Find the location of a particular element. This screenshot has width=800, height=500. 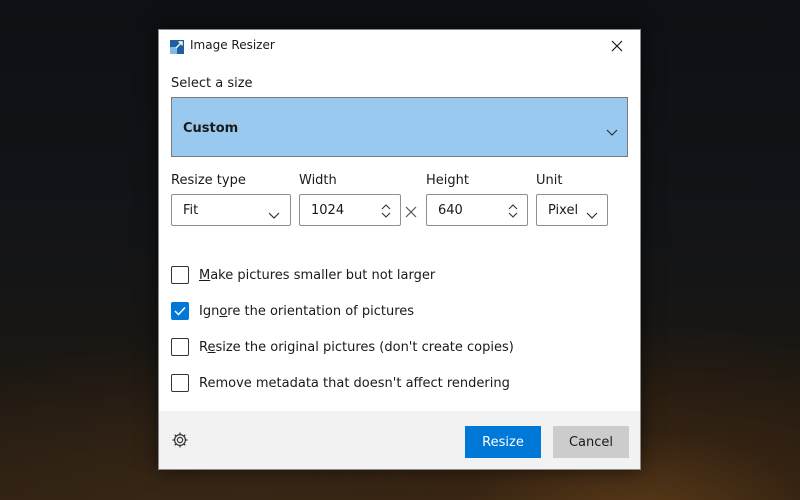

unit-dropdown: Pixel is located at coordinates (572, 210).